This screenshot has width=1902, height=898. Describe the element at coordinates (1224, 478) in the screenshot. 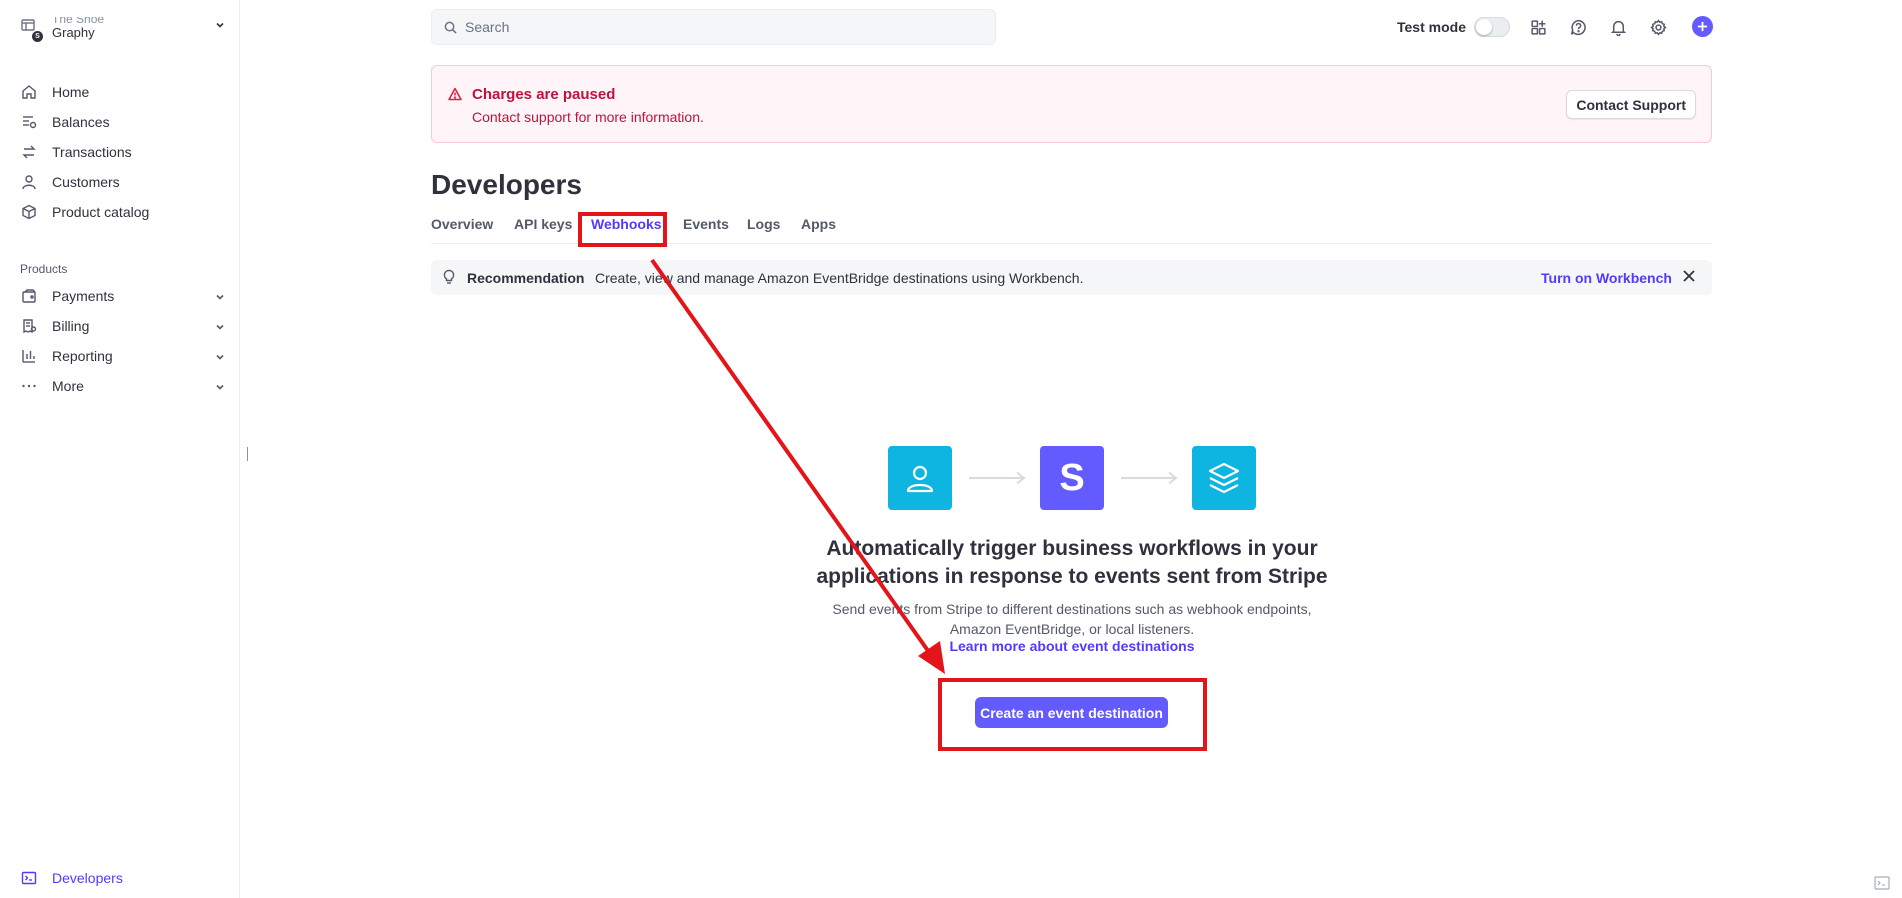

I see `layers-stack-icon` at that location.